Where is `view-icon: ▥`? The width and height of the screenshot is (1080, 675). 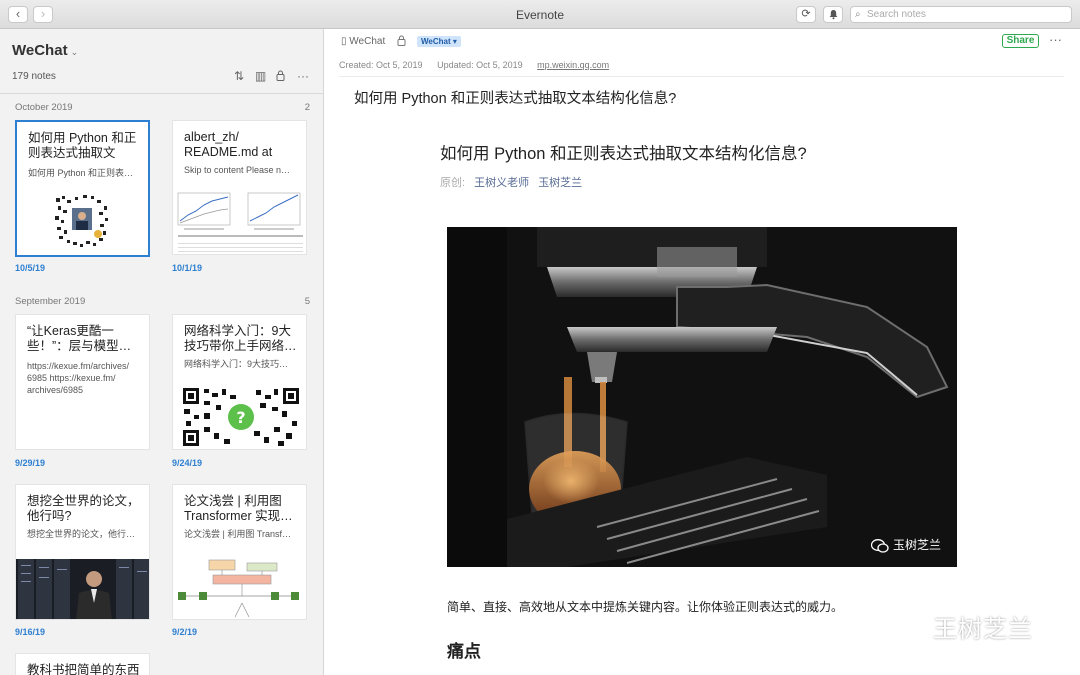 view-icon: ▥ is located at coordinates (261, 76).